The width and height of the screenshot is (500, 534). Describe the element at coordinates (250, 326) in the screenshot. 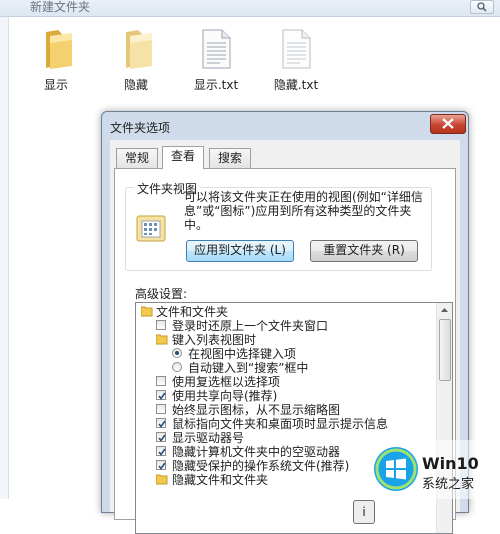

I see `setting-label: 登录时还原上一个文件夹窗口` at that location.